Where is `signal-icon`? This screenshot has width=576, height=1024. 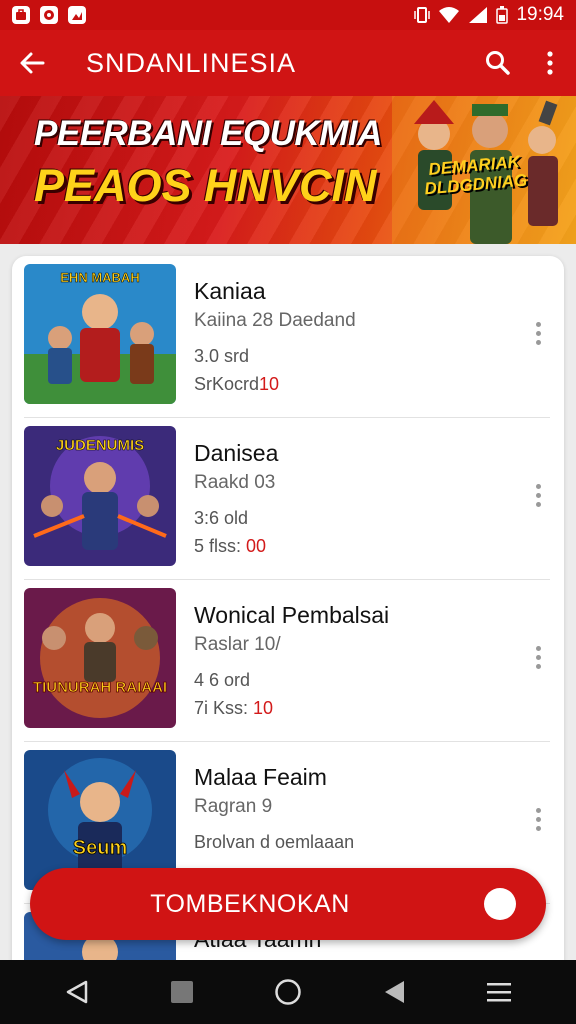
signal-icon is located at coordinates (478, 15).